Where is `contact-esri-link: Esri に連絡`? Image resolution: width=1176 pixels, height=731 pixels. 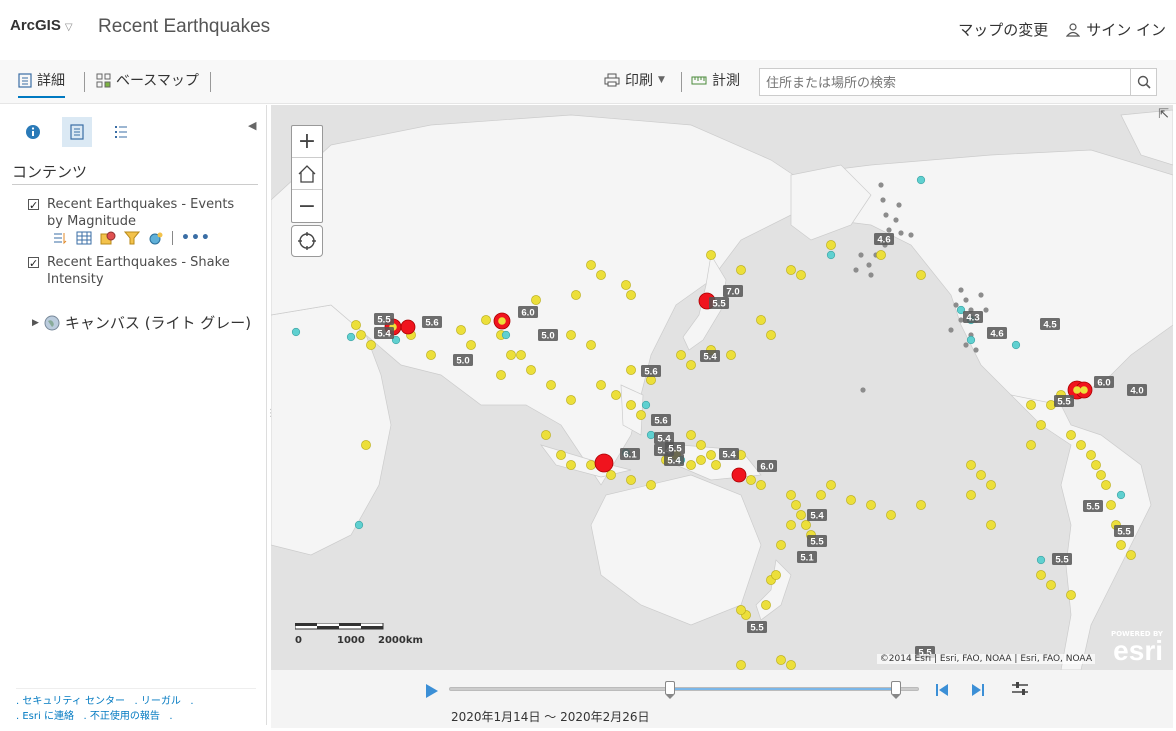
contact-esri-link: Esri に連絡 is located at coordinates (48, 716).